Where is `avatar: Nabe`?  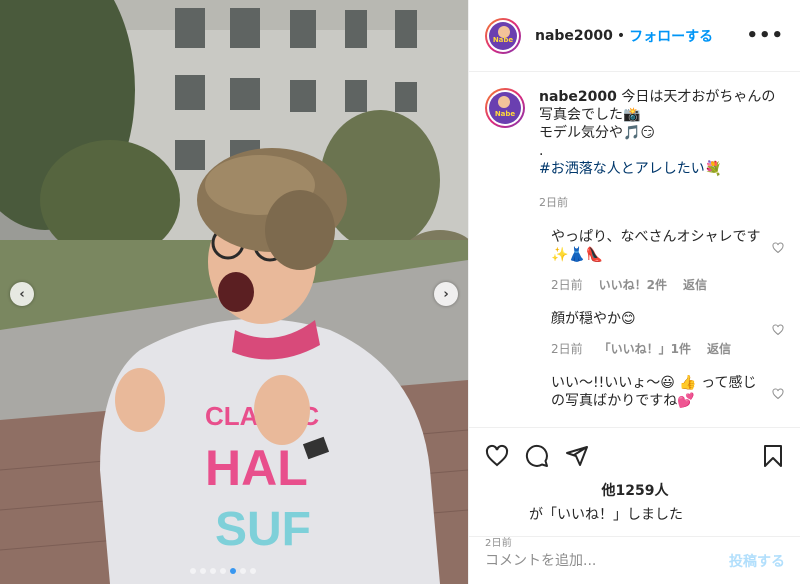 avatar: Nabe is located at coordinates (503, 35).